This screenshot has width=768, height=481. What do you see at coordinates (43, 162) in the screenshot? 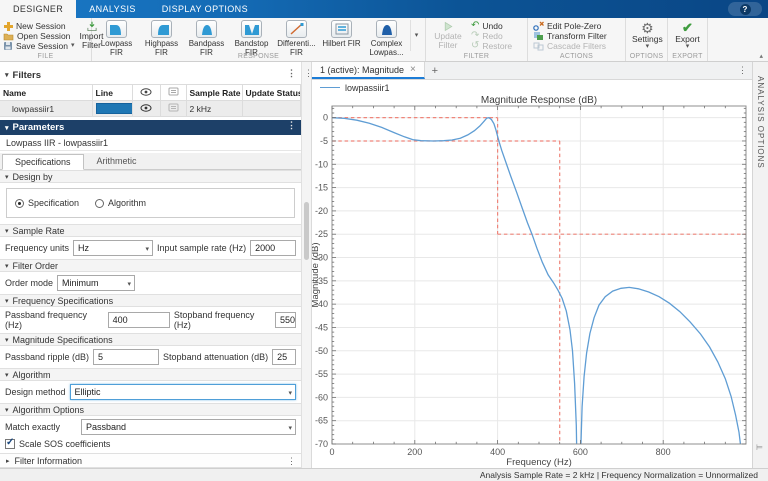
I see `tab-specifications: Specifications` at bounding box center [43, 162].